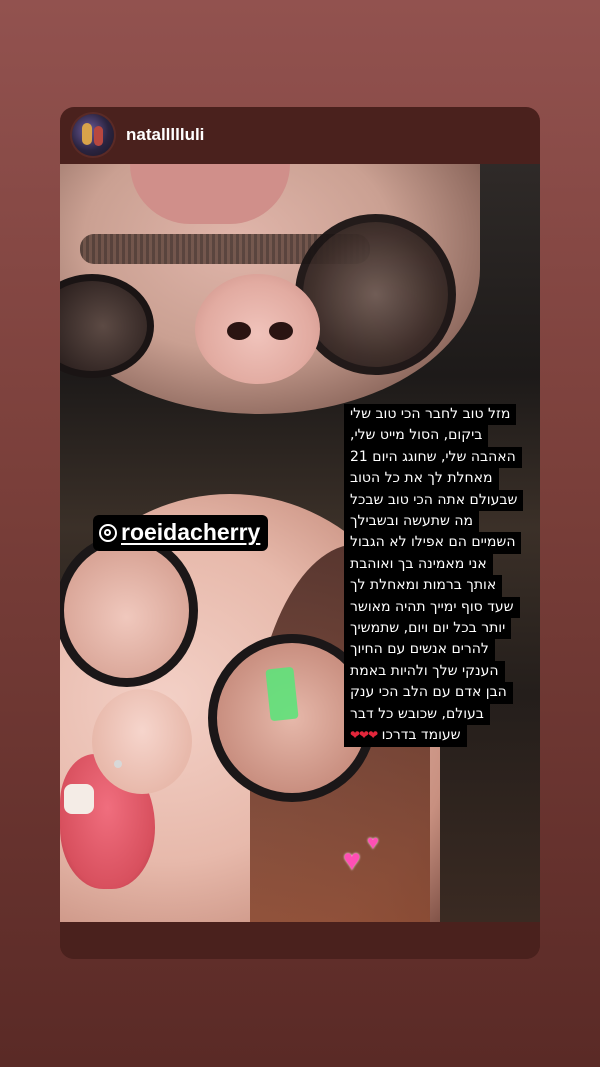  I want to click on bottom-face-glasses-left, so click(129, 610).